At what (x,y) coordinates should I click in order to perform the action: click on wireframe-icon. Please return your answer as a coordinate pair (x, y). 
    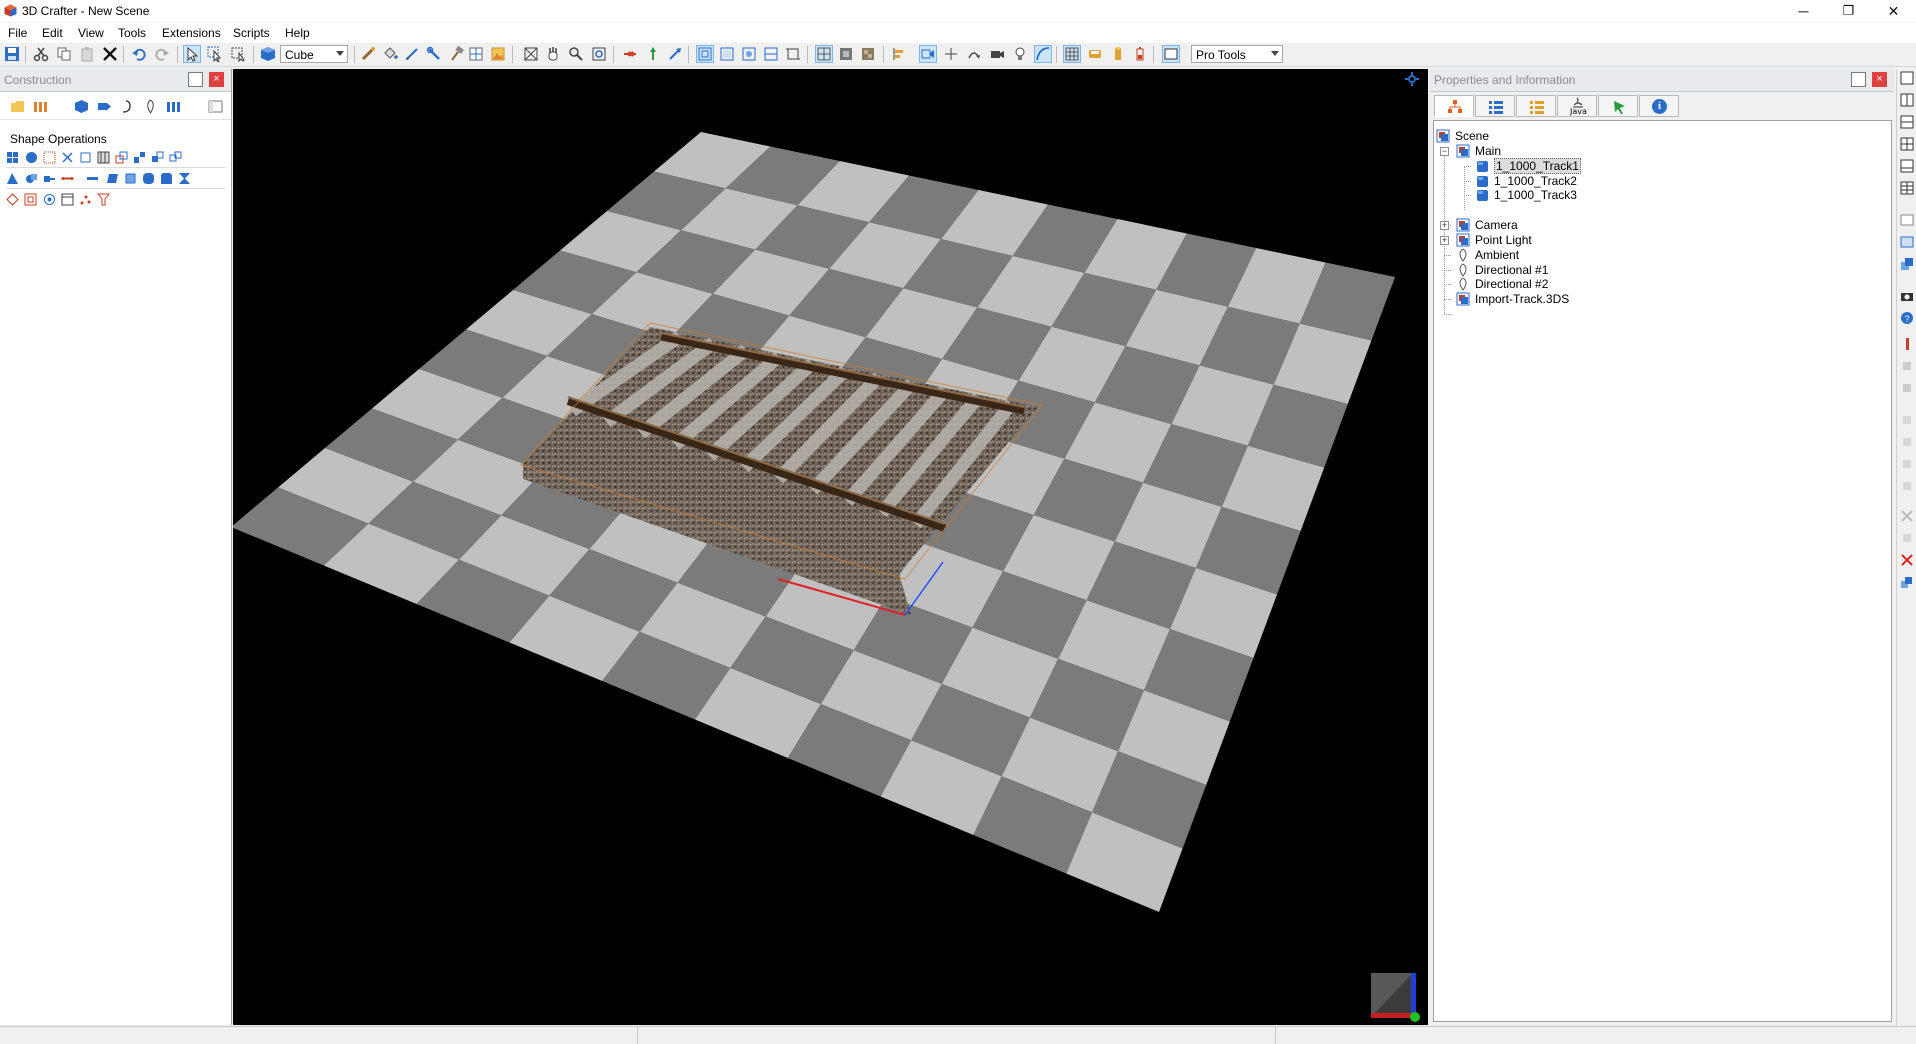
    Looking at the image, I should click on (824, 54).